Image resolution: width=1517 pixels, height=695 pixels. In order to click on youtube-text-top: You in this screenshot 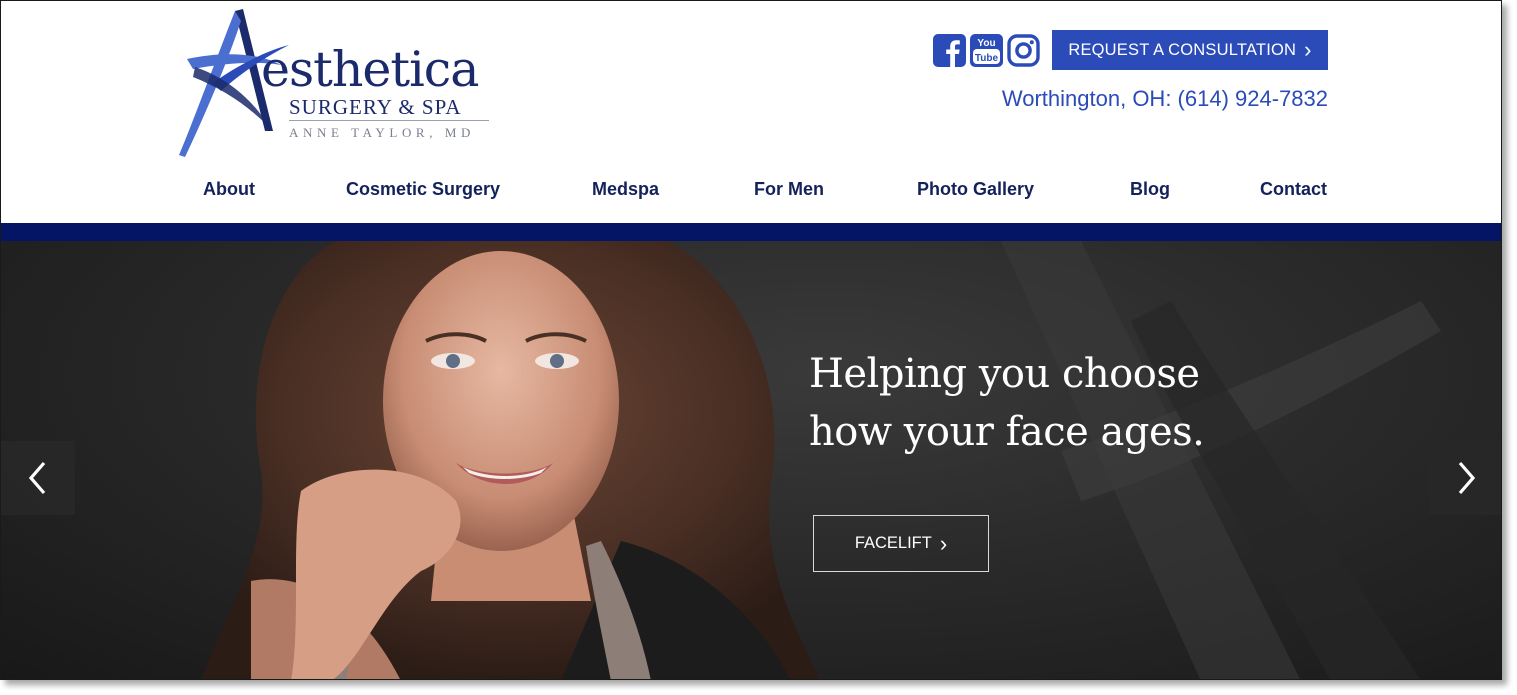, I will do `click(986, 43)`.